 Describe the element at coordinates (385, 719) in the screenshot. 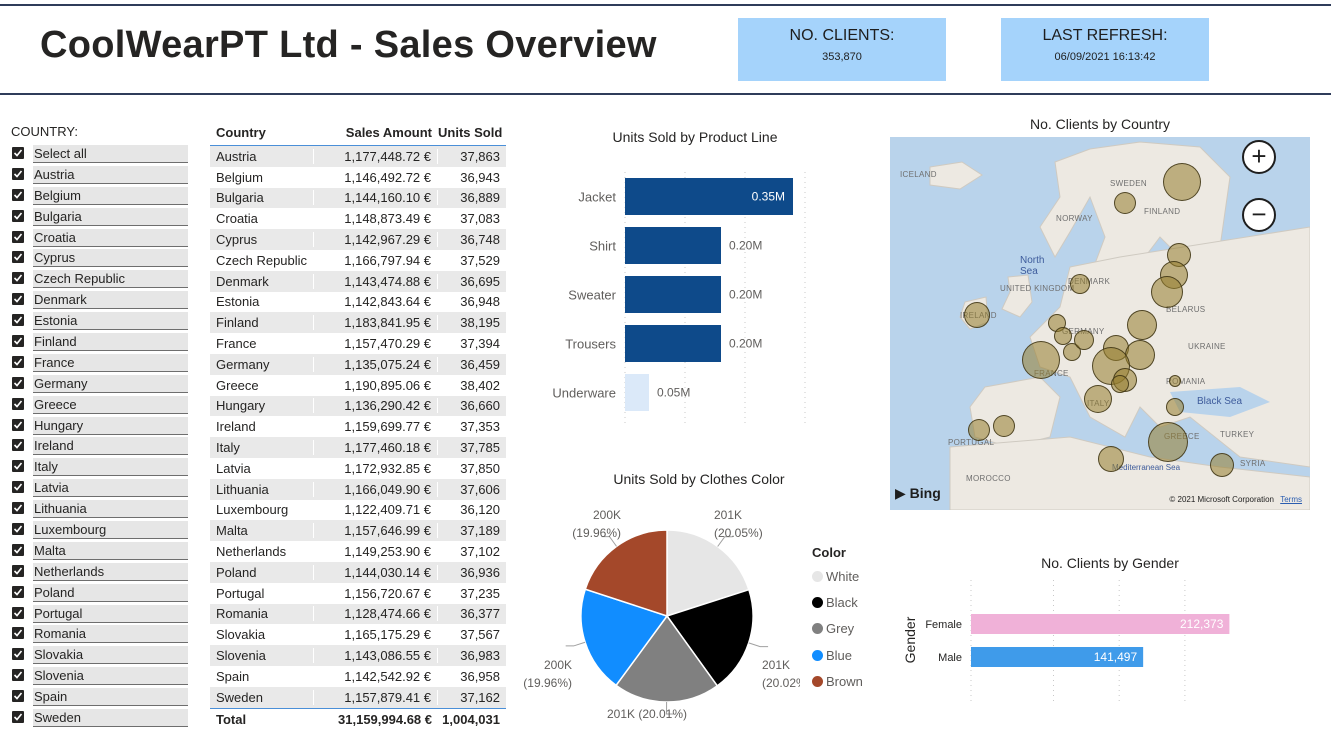

I see `total-sales-amount: 31,159,994.68 €` at that location.